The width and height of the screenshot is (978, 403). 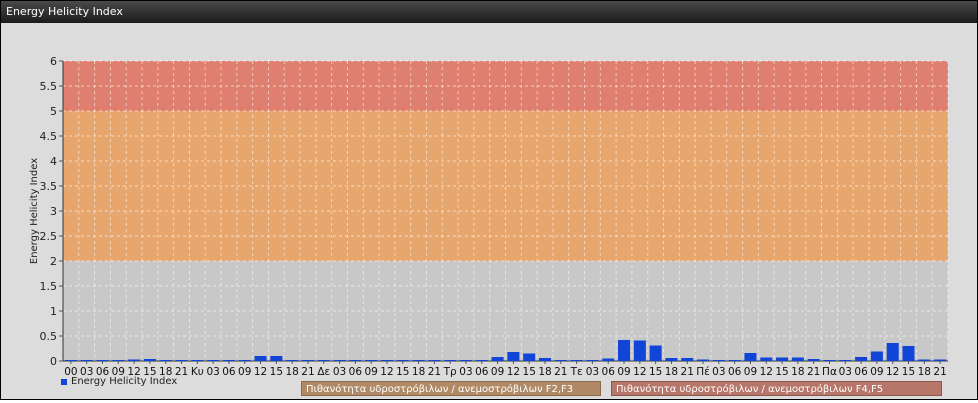 I want to click on x-tick-label: Πέ, so click(x=703, y=372).